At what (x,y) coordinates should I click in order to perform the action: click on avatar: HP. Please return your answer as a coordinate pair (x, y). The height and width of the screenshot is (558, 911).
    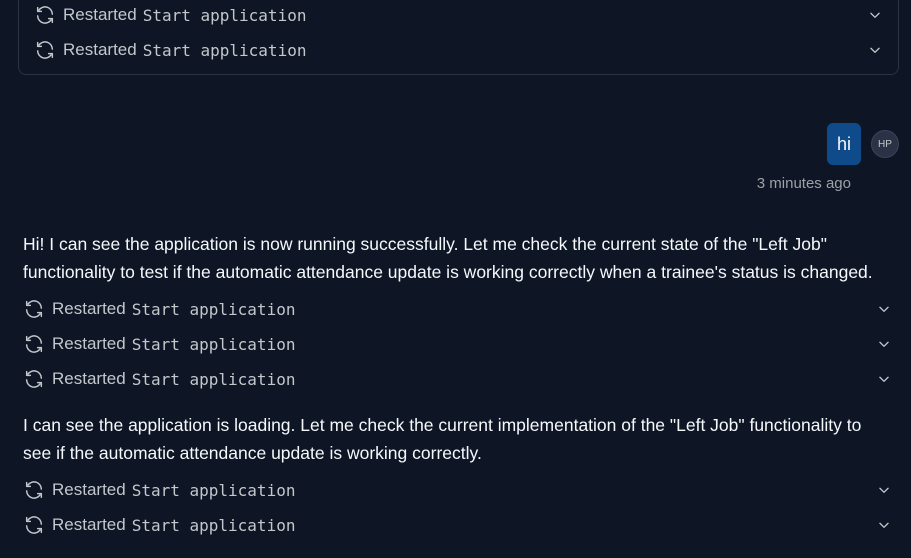
    Looking at the image, I should click on (885, 144).